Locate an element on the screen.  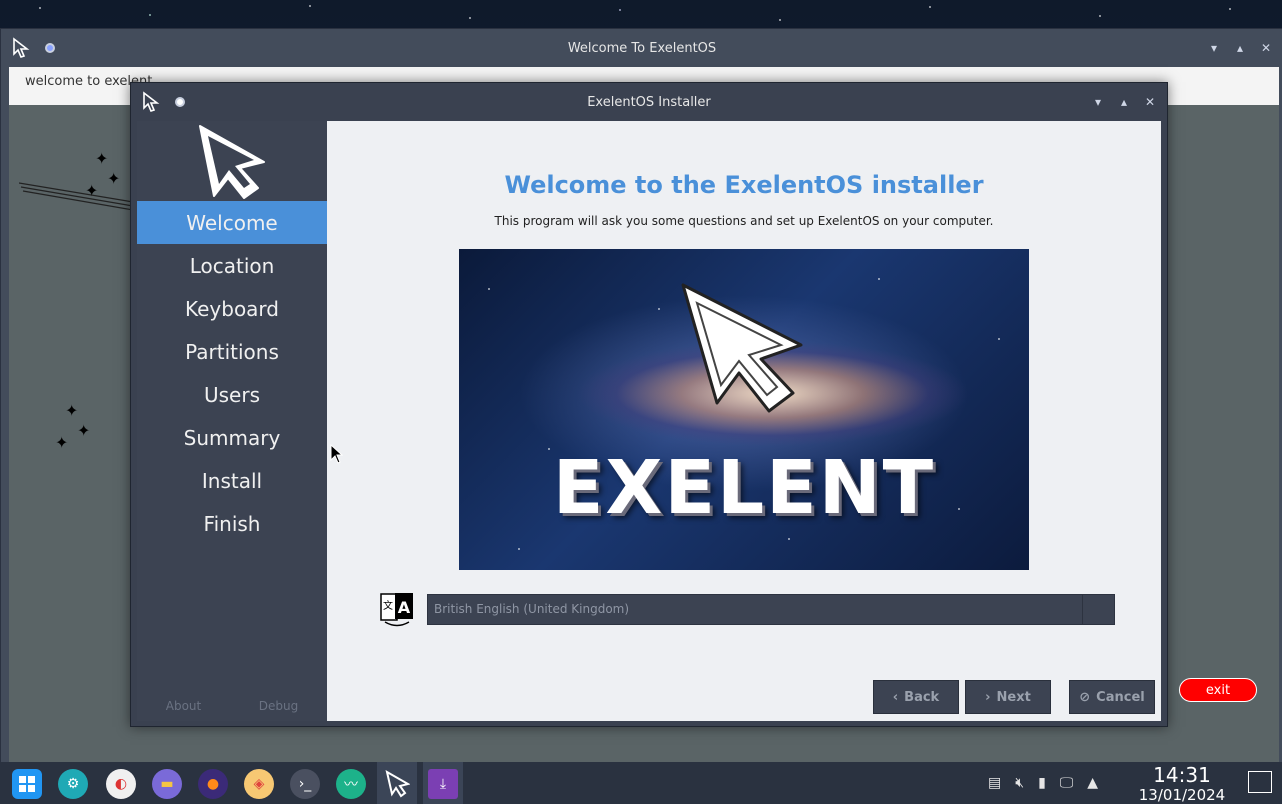
cancel-button-label: Cancel is located at coordinates (1120, 697).